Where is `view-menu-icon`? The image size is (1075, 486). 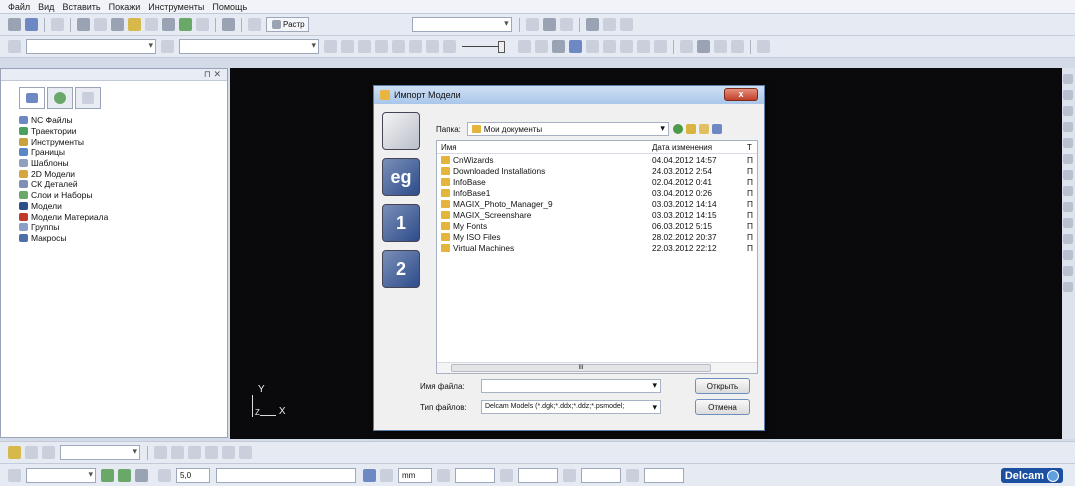
view-menu-icon is located at coordinates (716, 129).